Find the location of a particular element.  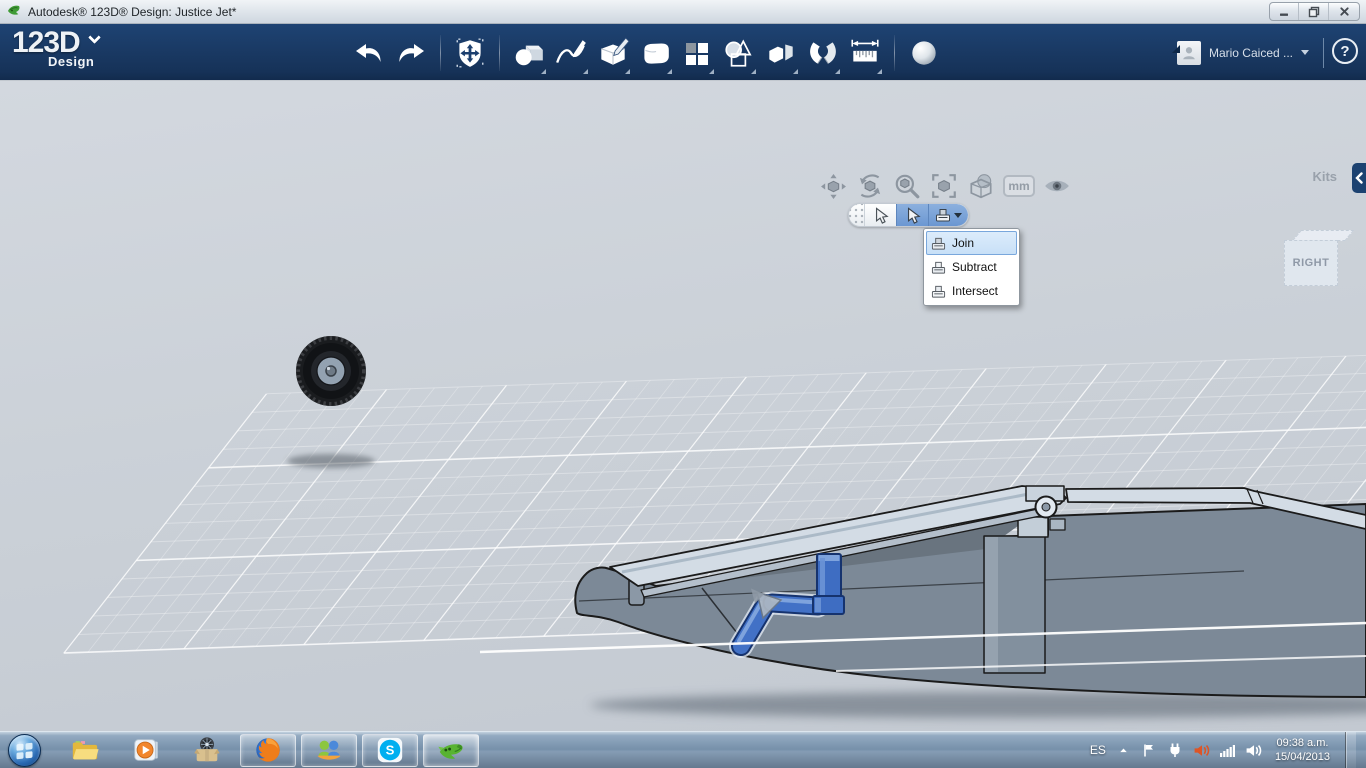

sketch-button is located at coordinates (571, 53).